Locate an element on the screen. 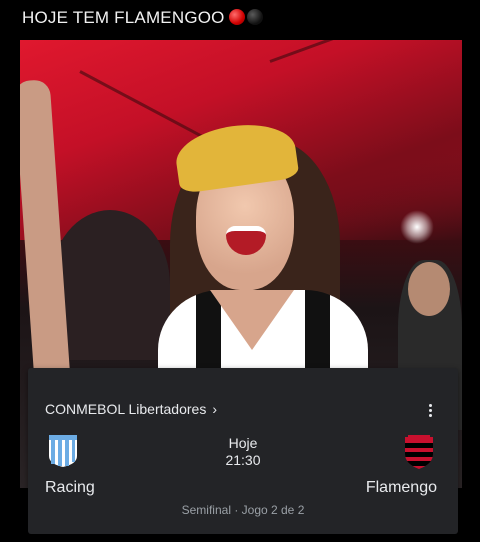  post-title: HOJE TEM FLAMENGOO is located at coordinates (123, 17).